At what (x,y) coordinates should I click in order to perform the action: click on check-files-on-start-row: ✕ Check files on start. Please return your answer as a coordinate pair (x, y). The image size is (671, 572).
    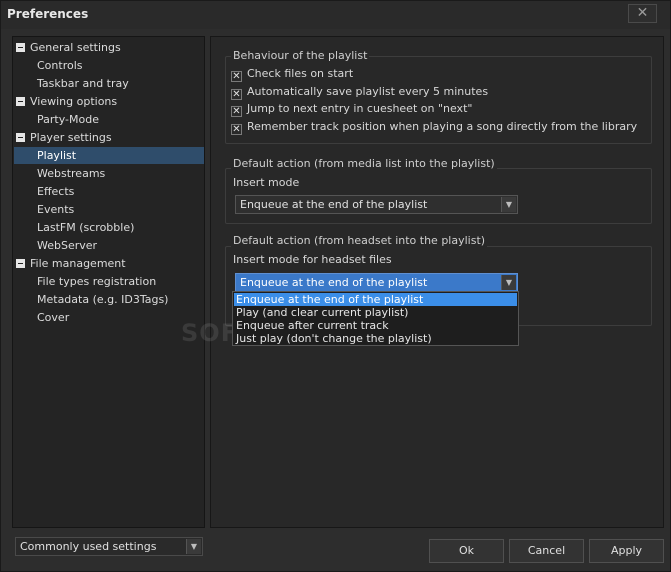
    Looking at the image, I should click on (292, 74).